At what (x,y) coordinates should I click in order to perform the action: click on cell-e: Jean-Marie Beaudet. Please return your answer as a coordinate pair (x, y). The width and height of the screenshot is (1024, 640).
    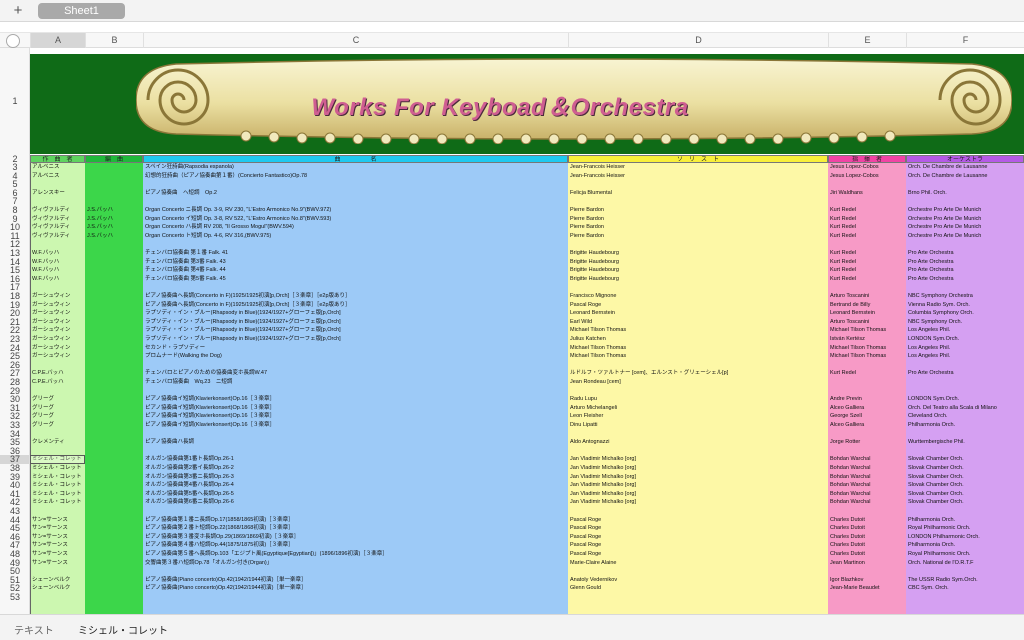
    Looking at the image, I should click on (867, 588).